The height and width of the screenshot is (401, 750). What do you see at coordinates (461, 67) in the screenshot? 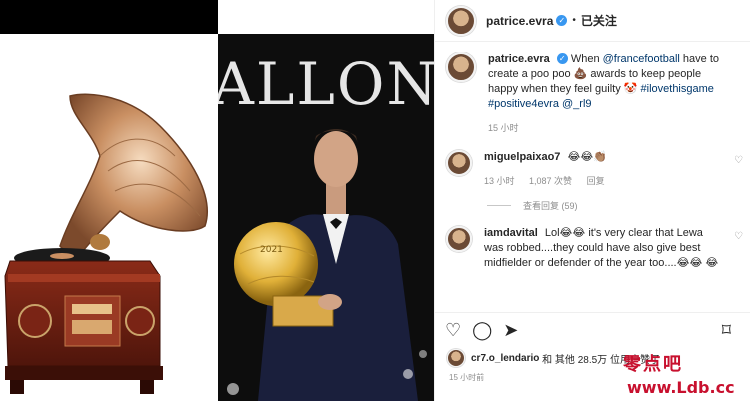
I see `caption-avatar` at bounding box center [461, 67].